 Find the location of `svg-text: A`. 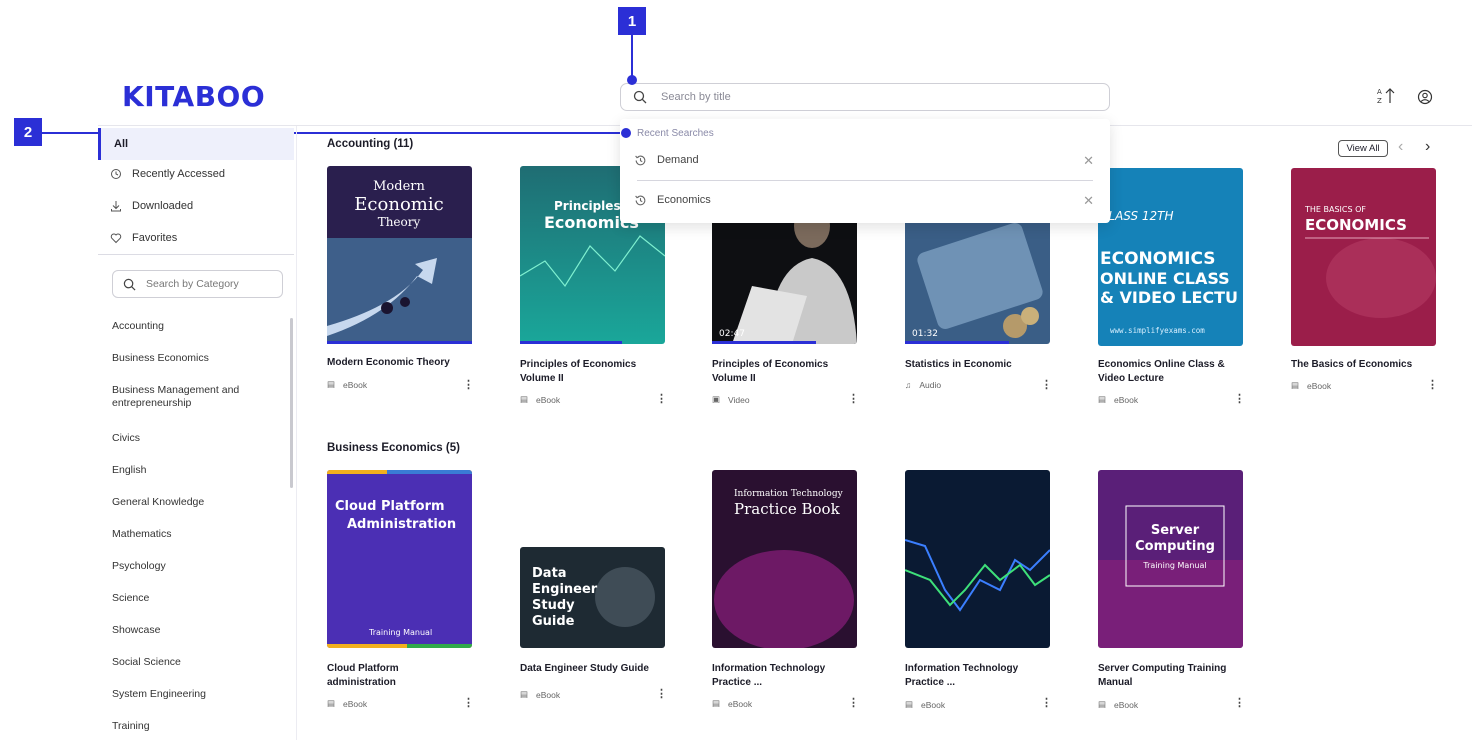

svg-text: A is located at coordinates (1379, 92).